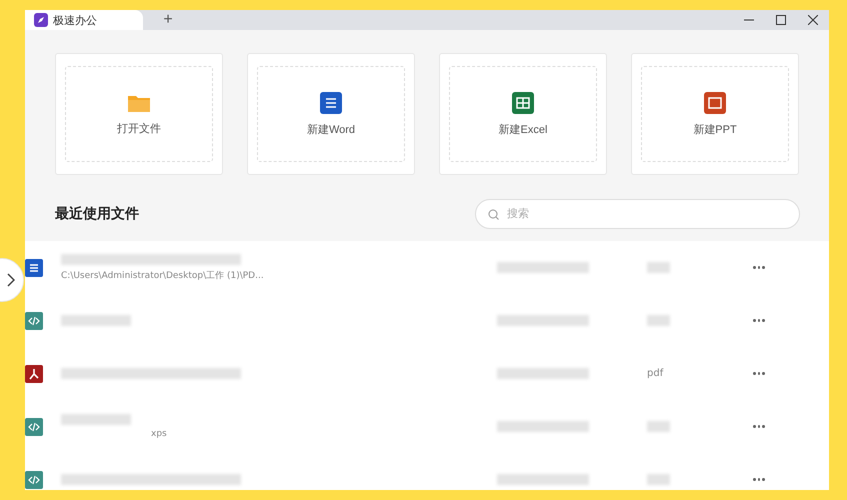  I want to click on tab-title: 极速办公, so click(75, 20).